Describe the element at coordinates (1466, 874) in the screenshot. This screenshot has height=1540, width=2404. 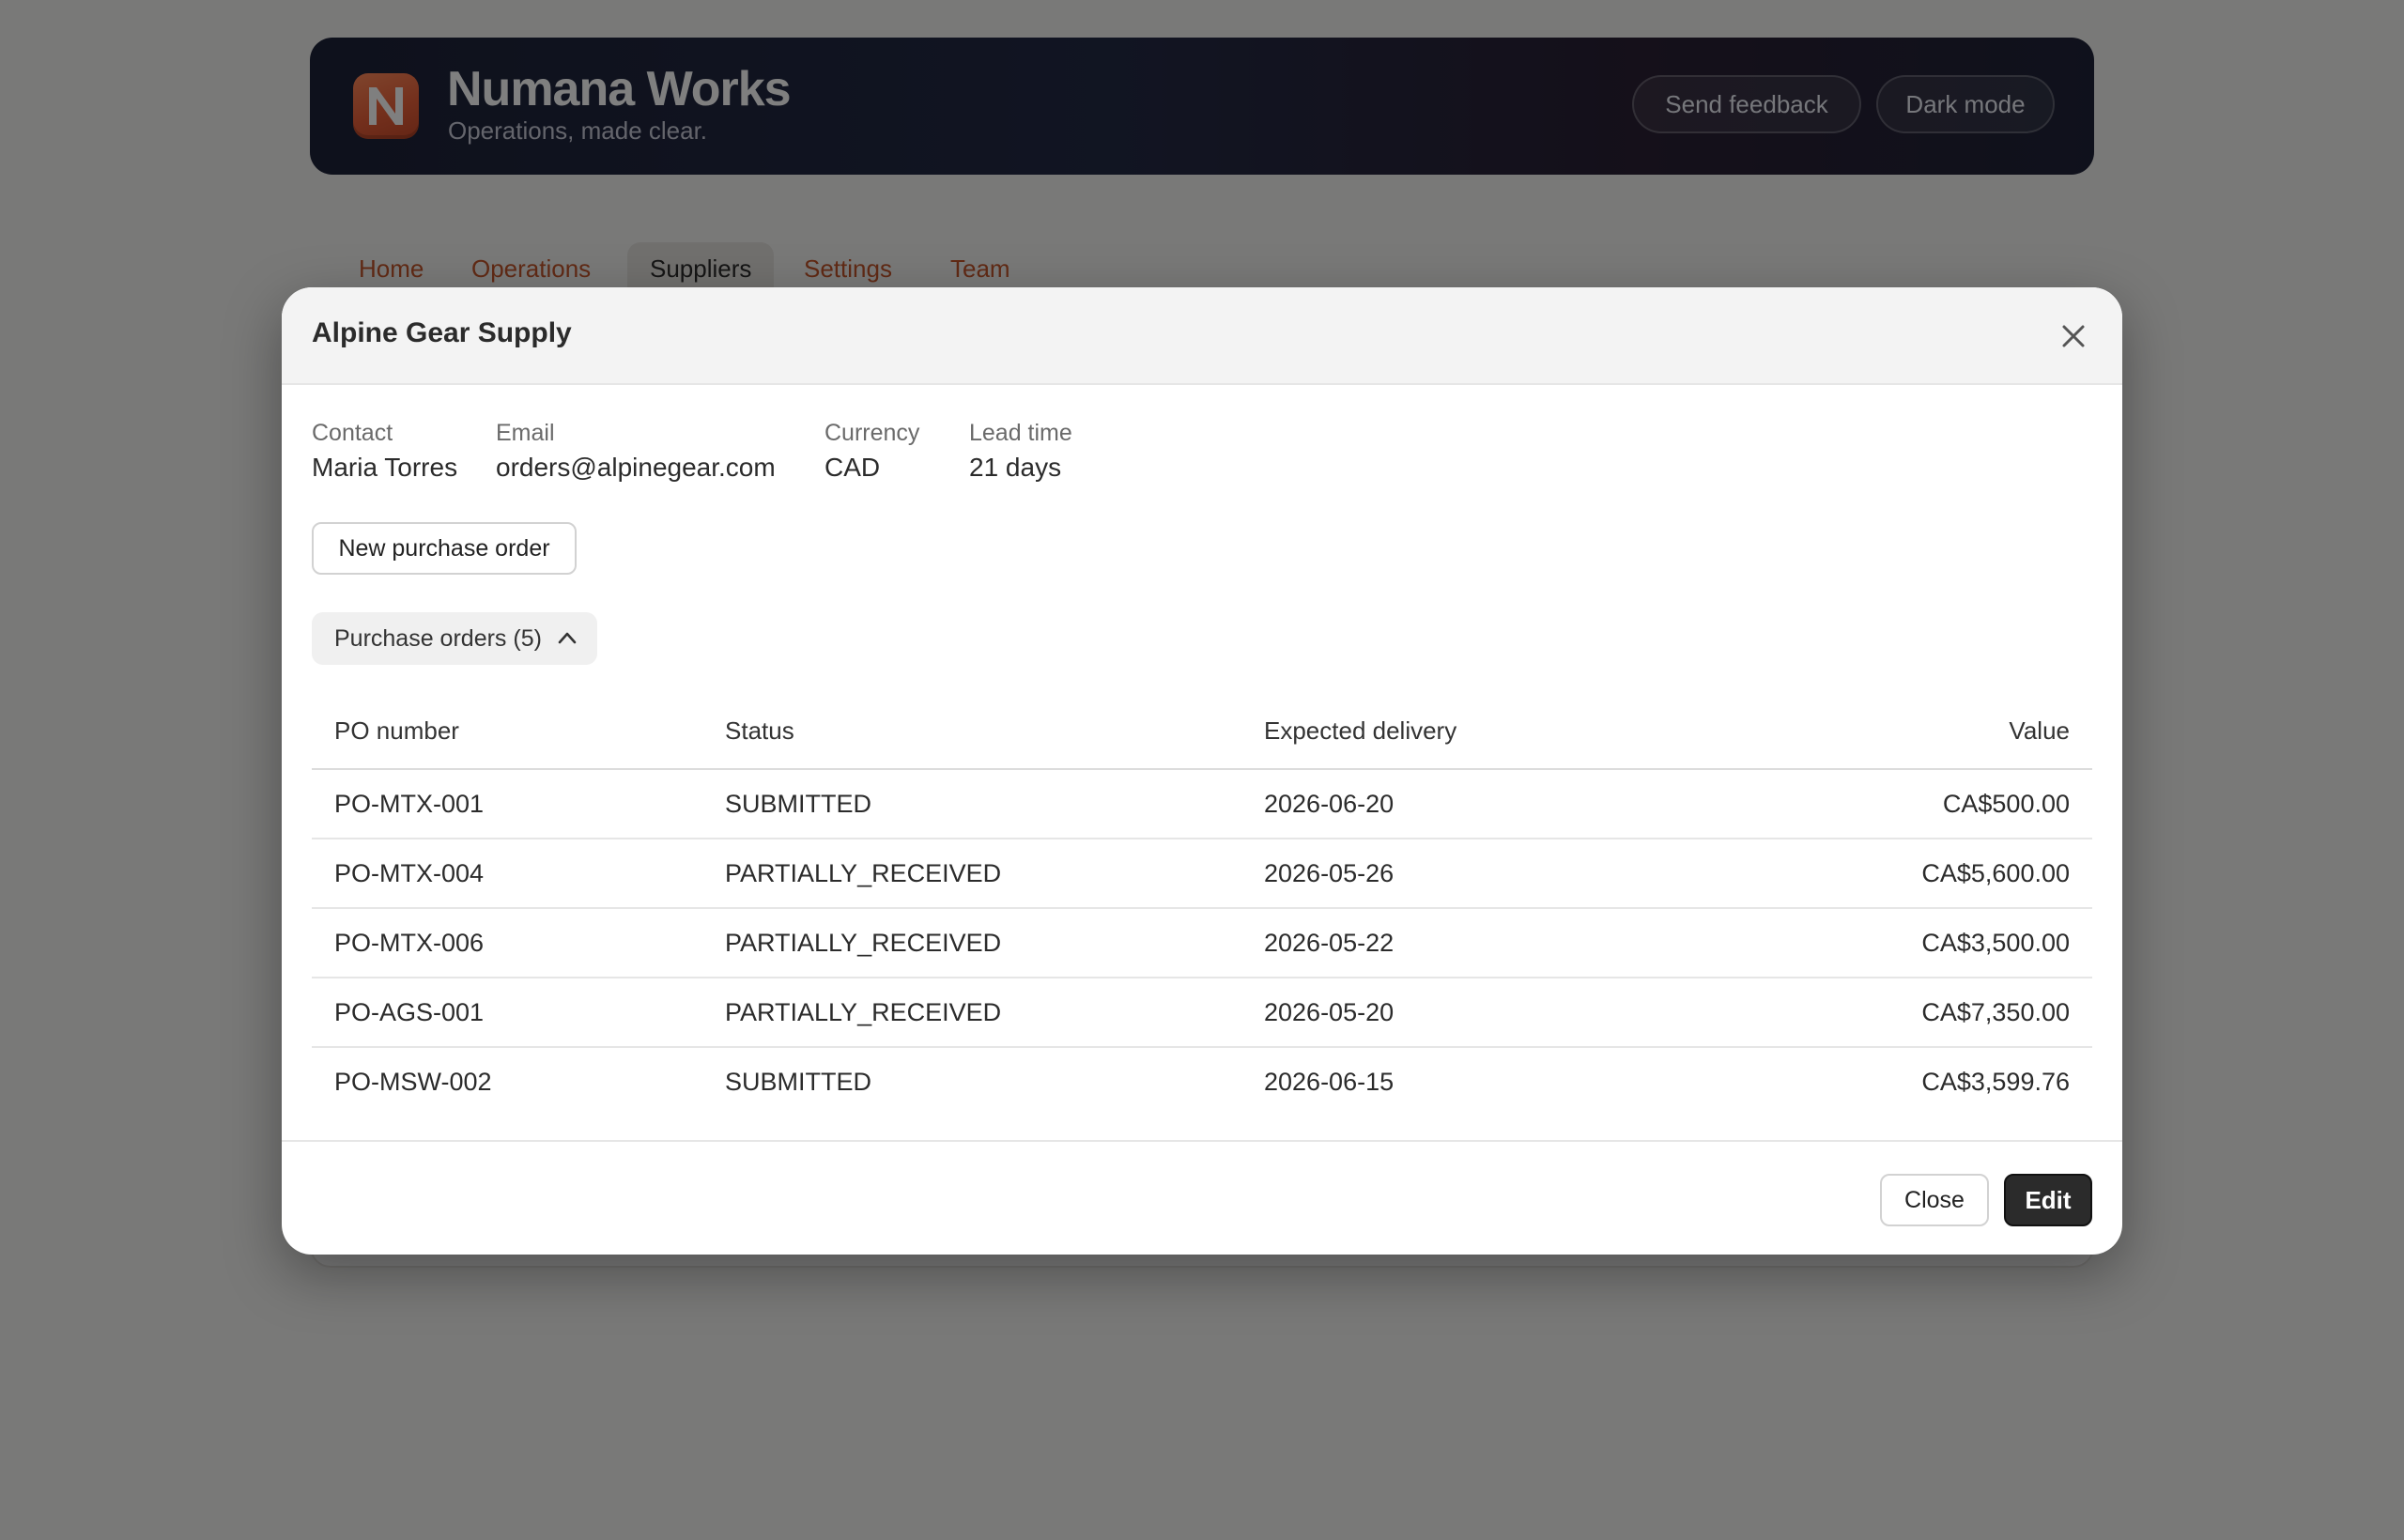
I see `expected-delivery-cell: 2026-05-26` at that location.